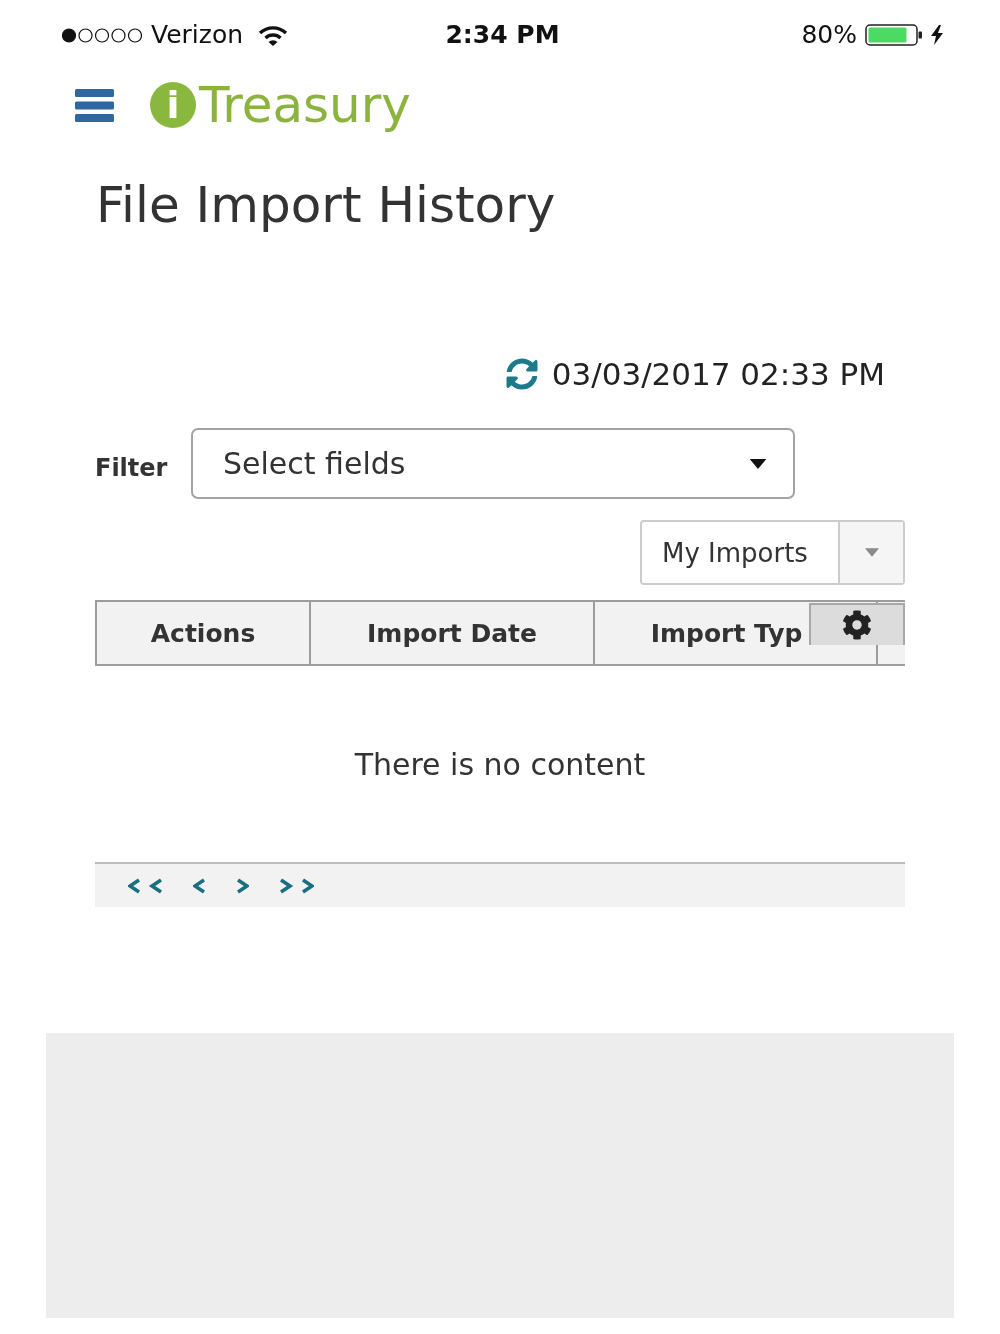  I want to click on settings-icon, so click(857, 625).